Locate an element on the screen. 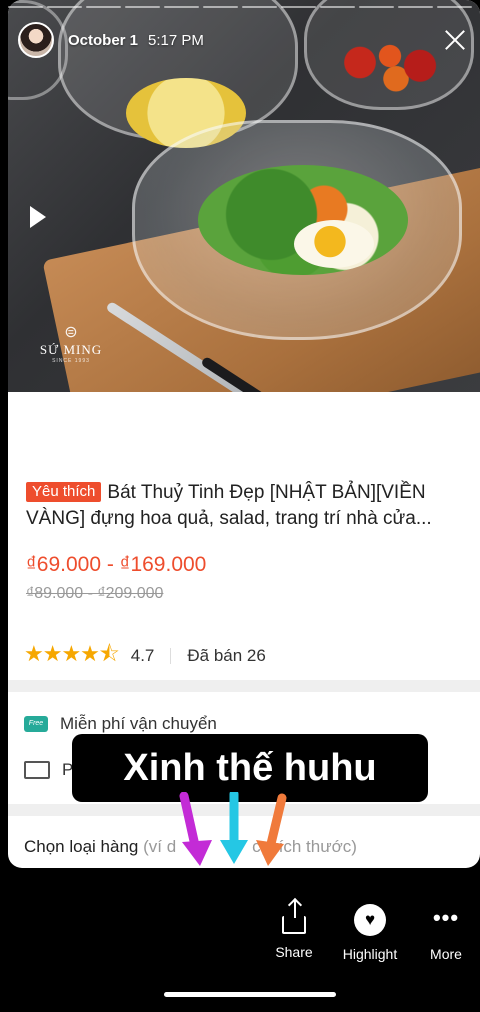 Image resolution: width=480 pixels, height=1012 pixels. more-label: More is located at coordinates (446, 954).